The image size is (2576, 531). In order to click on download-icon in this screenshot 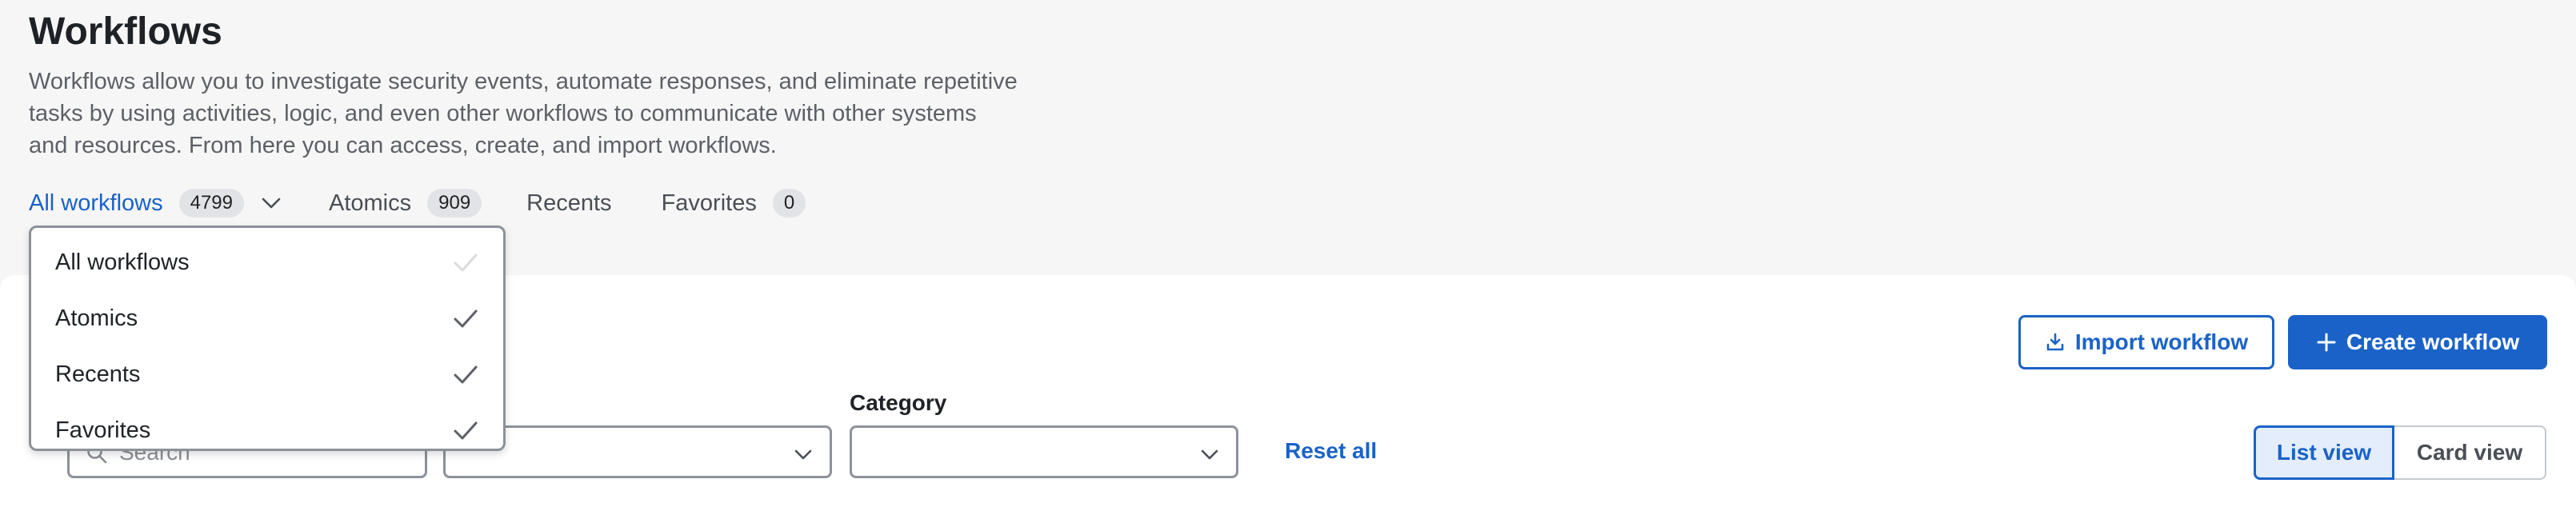, I will do `click(2055, 342)`.